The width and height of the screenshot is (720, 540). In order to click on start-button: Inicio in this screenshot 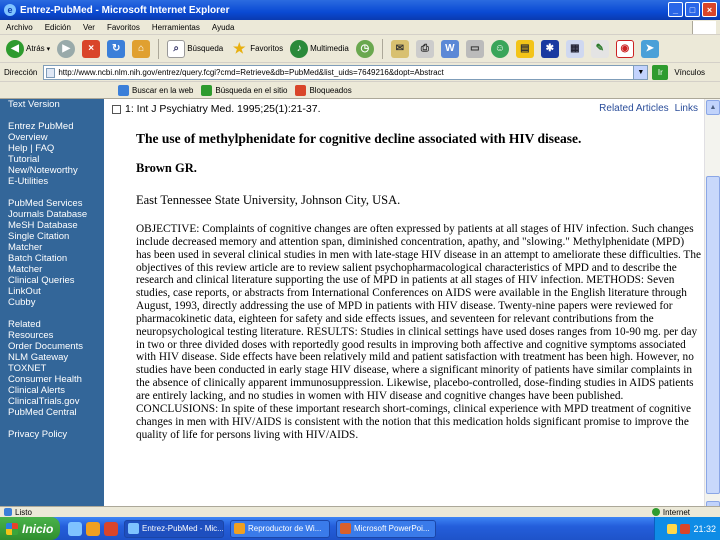, I will do `click(30, 528)`.